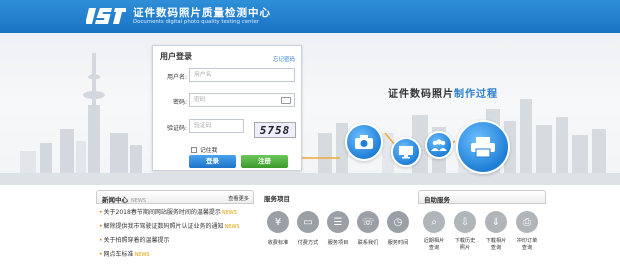  Describe the element at coordinates (483, 147) in the screenshot. I see `printer-process-icon` at that location.